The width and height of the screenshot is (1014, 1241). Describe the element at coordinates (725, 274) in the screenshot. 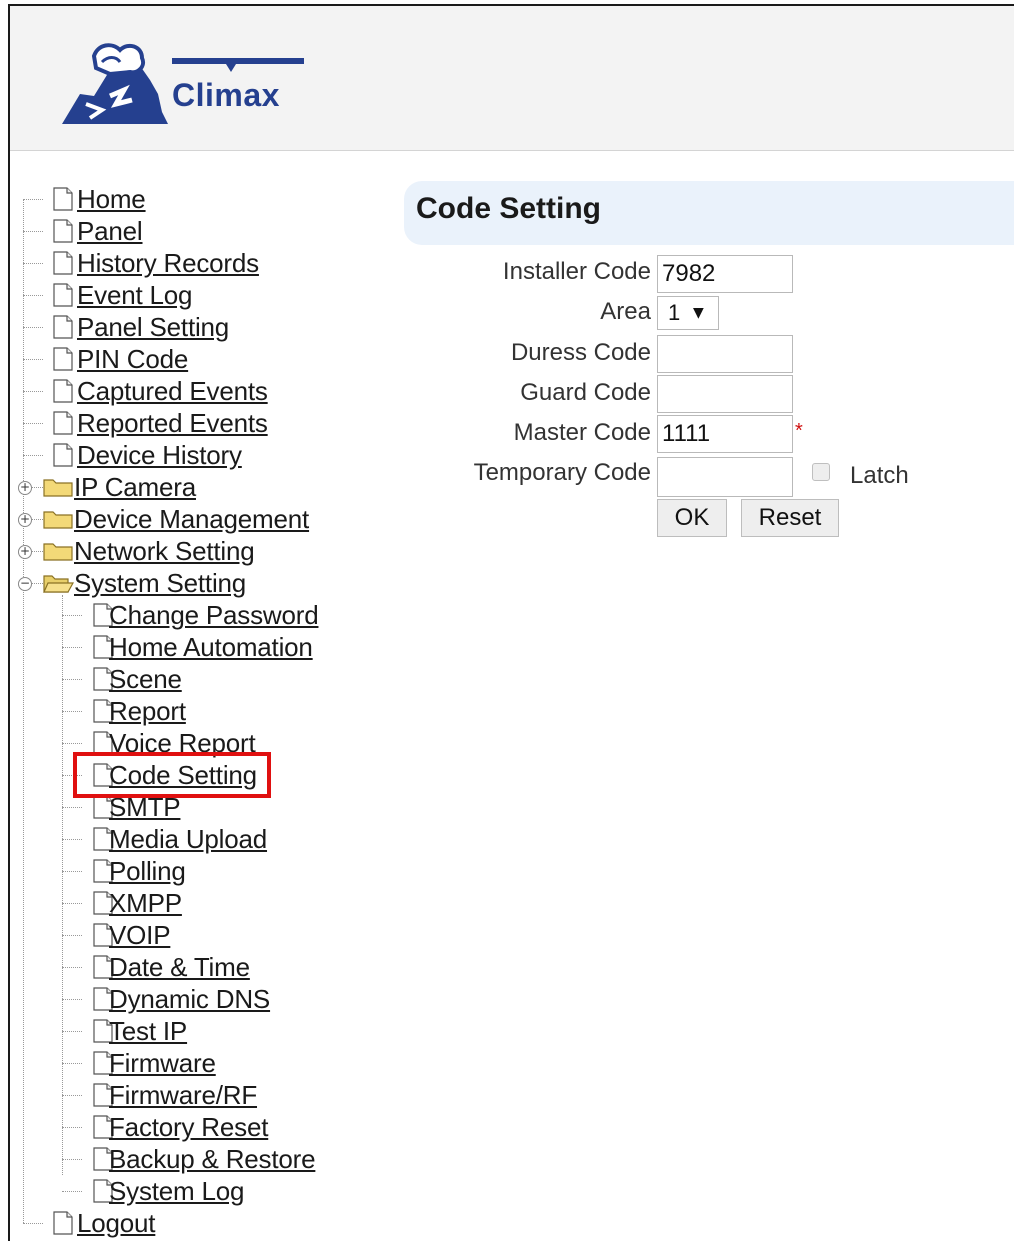

I see `installer-code-input` at that location.